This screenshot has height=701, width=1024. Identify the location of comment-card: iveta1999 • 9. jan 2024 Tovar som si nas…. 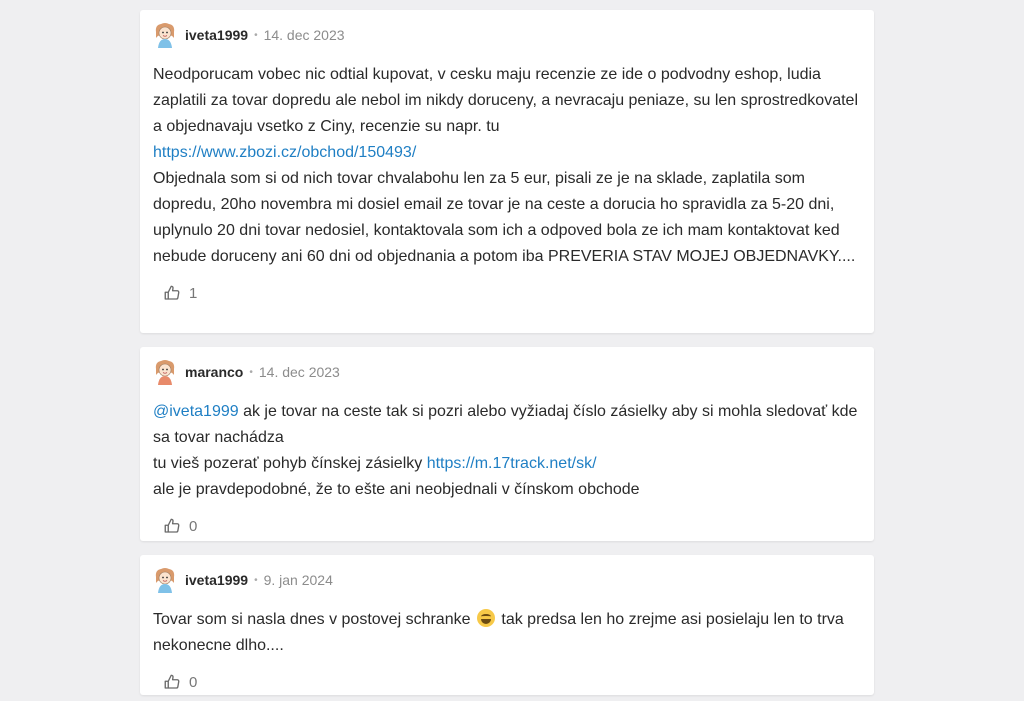
(507, 625).